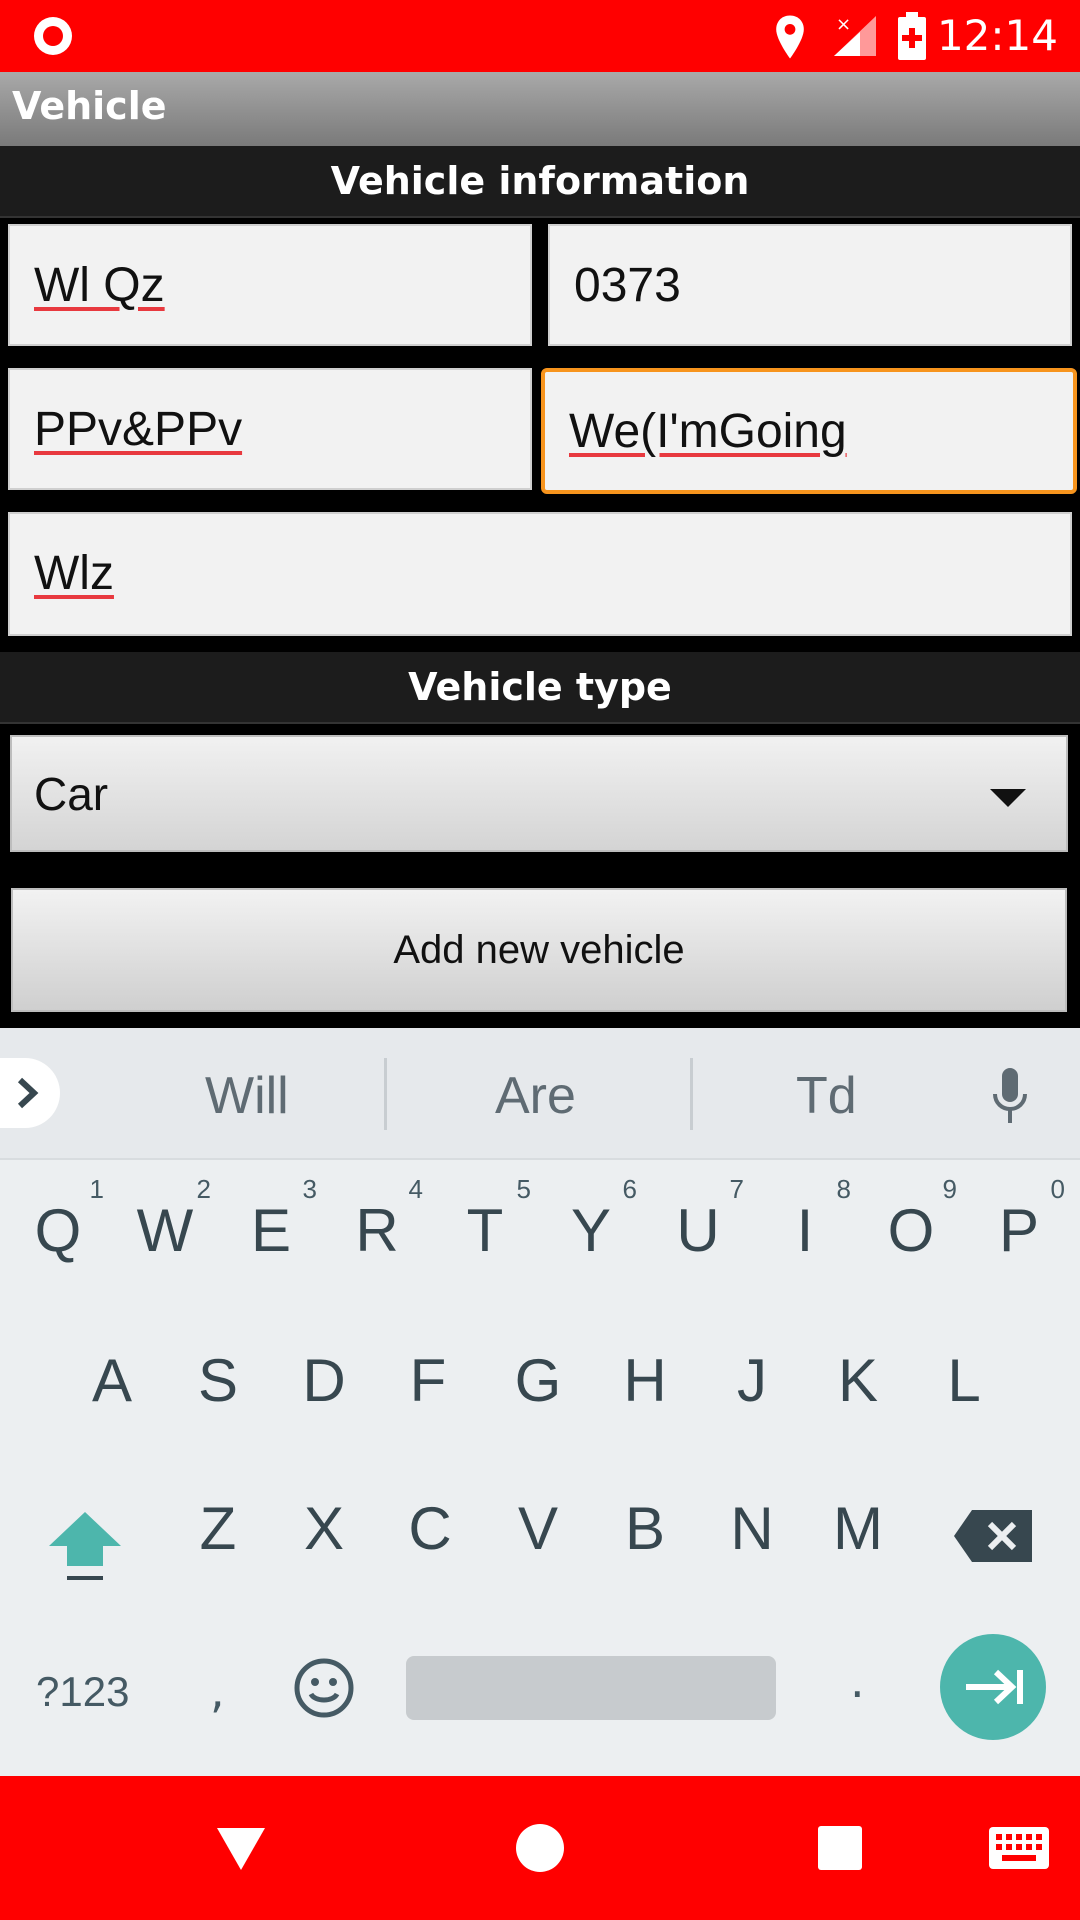 This screenshot has width=1080, height=1920. What do you see at coordinates (826, 1096) in the screenshot?
I see `suggestion-3: Td` at bounding box center [826, 1096].